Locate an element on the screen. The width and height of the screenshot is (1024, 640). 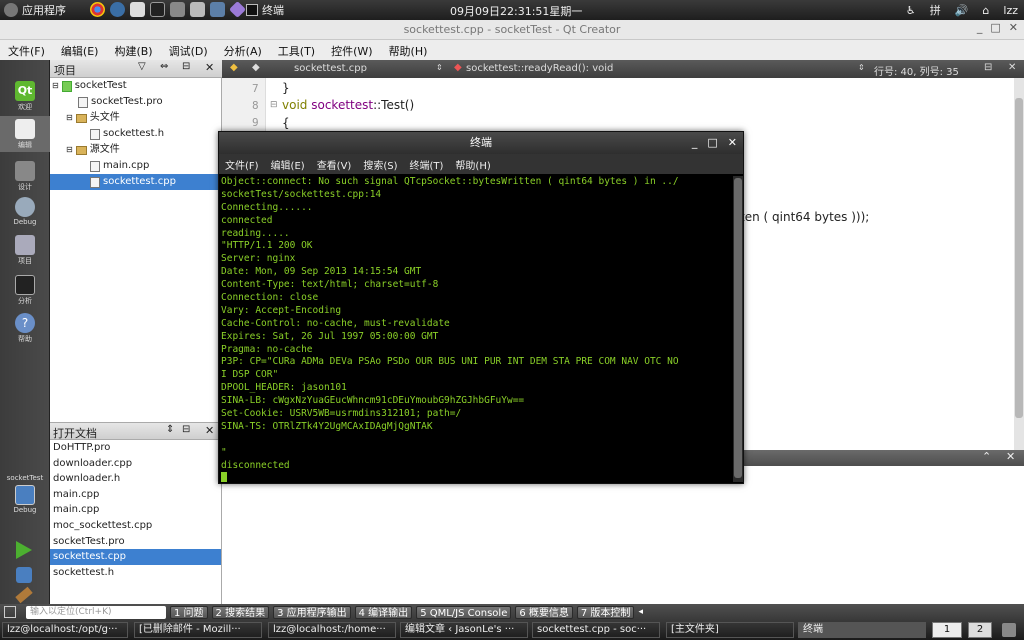
active-app-terminal: 终端 is located at coordinates (265, 10).